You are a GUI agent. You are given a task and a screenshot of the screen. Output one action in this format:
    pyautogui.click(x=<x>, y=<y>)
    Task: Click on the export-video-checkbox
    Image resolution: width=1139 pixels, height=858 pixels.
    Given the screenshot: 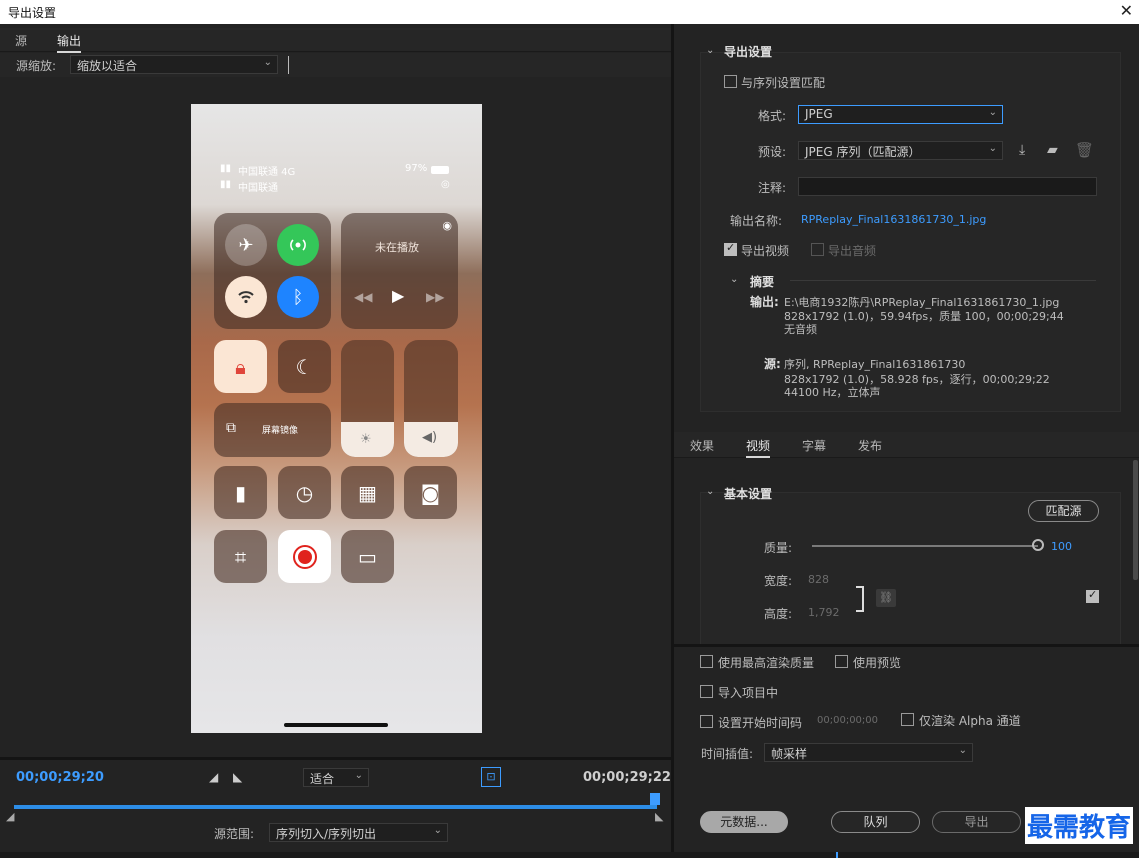 What is the action you would take?
    pyautogui.click(x=730, y=248)
    